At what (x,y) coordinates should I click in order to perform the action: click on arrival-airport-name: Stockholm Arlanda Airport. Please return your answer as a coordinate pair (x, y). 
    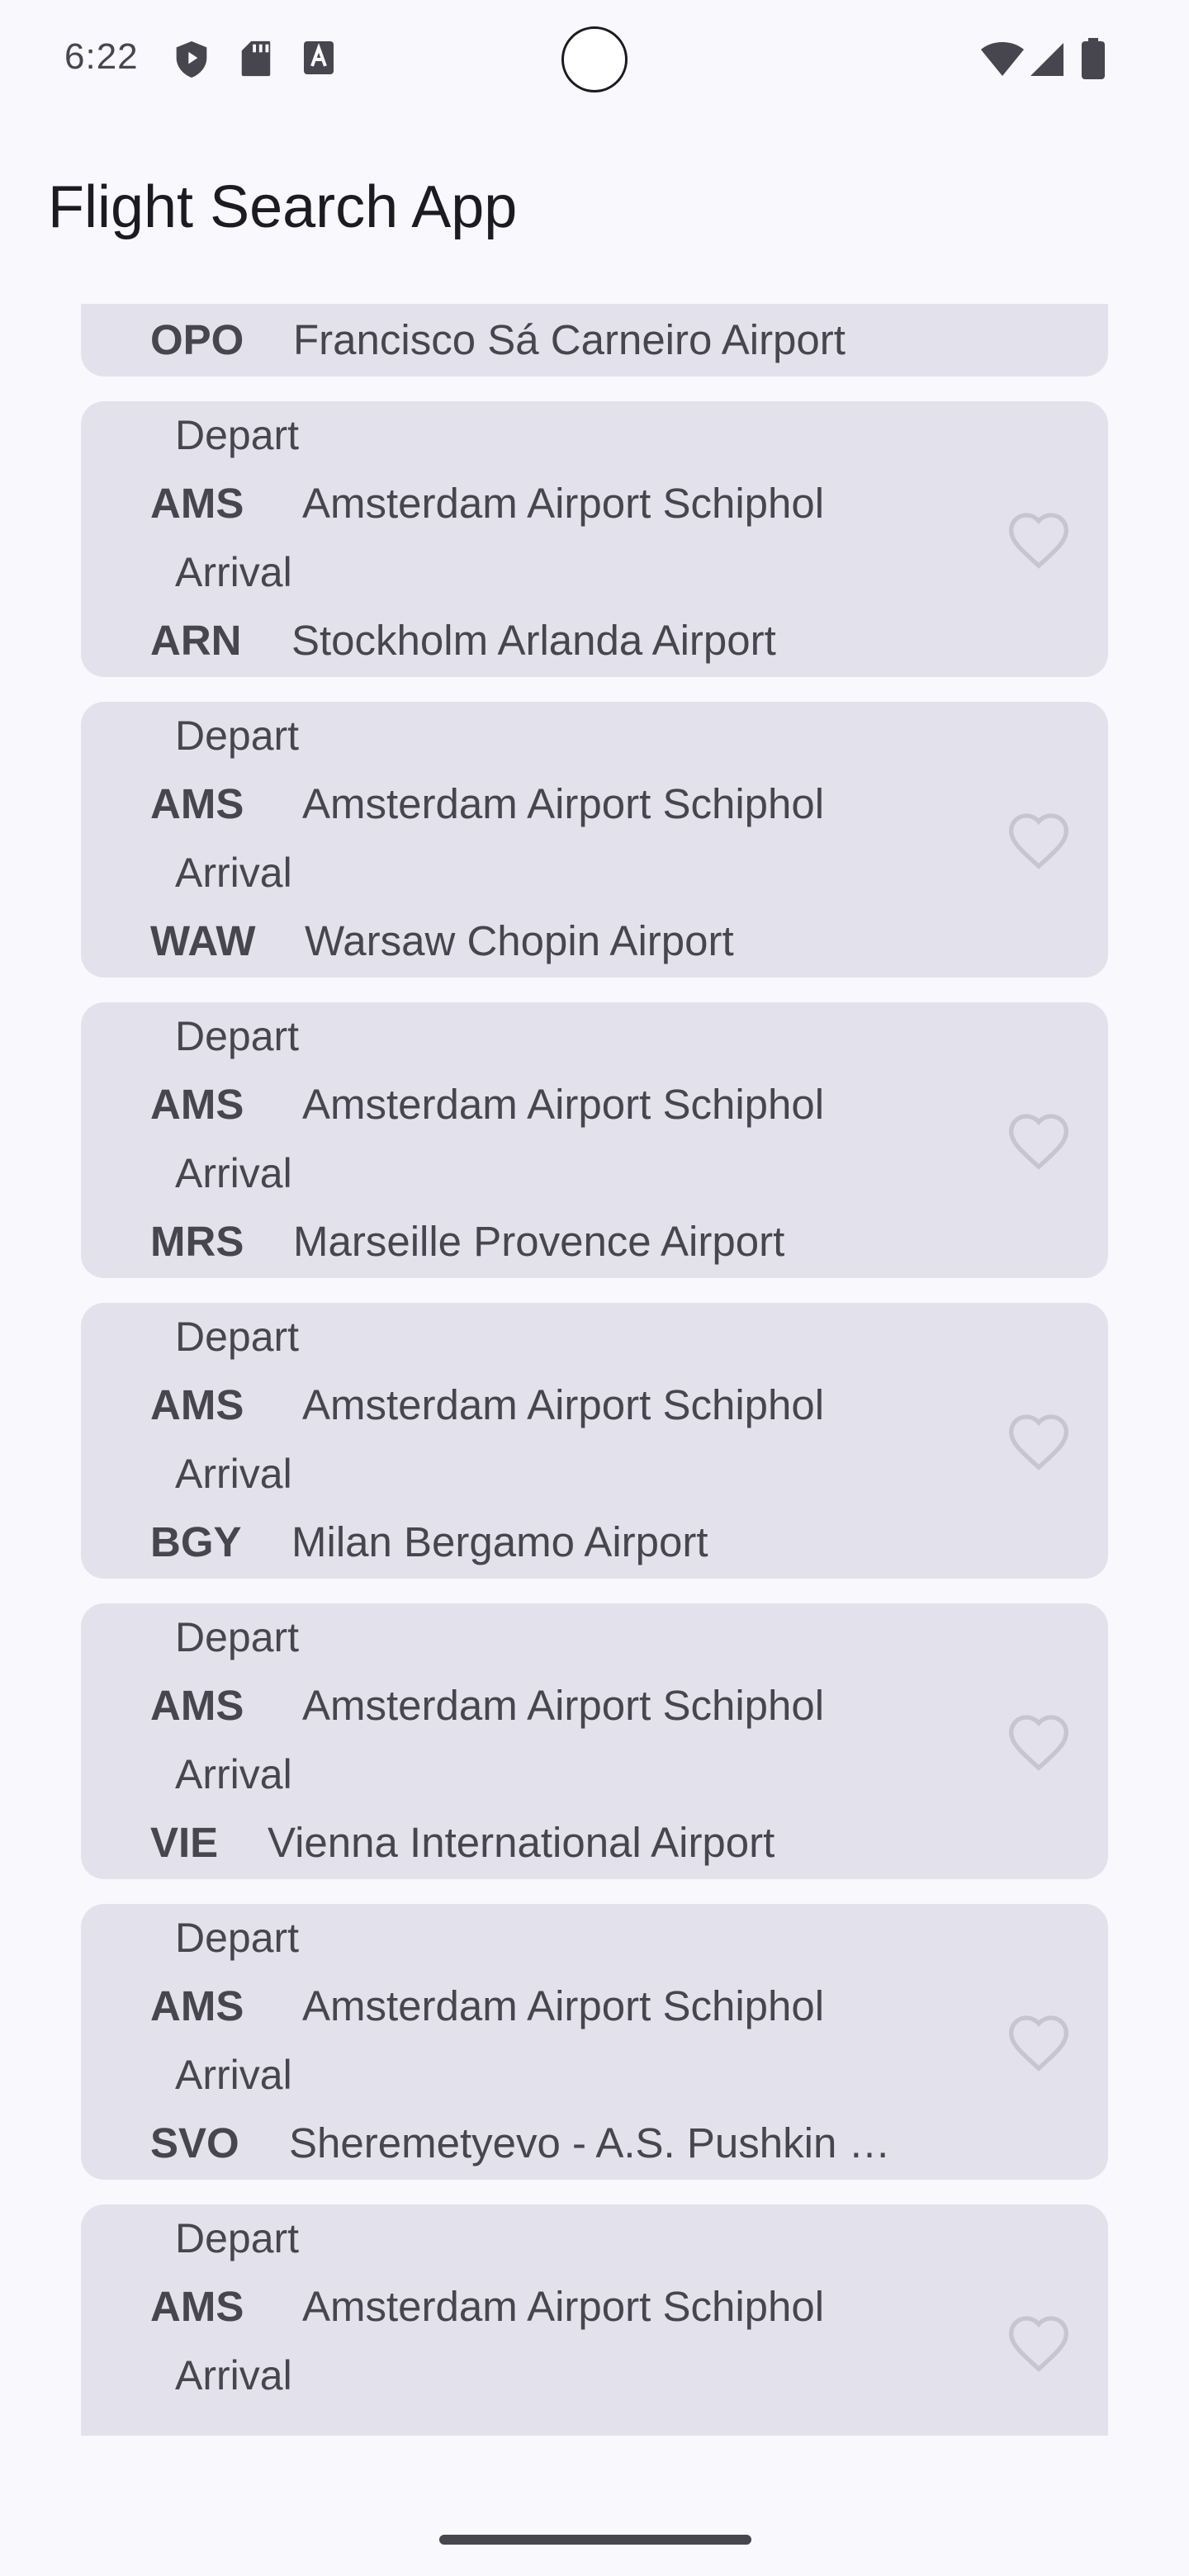
    Looking at the image, I should click on (533, 640).